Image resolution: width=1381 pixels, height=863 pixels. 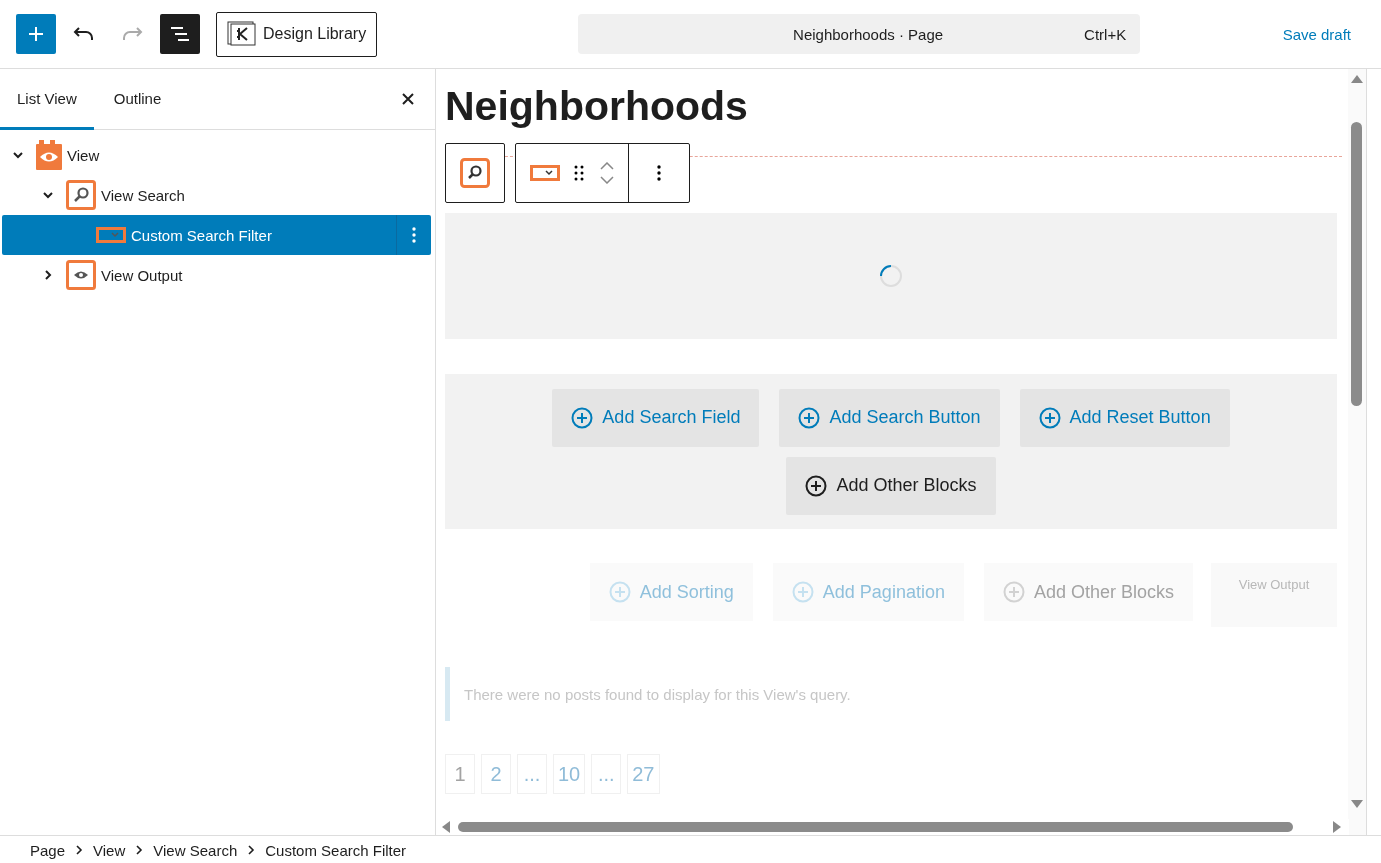 I want to click on sidebar-tab: List View, so click(x=47, y=99).